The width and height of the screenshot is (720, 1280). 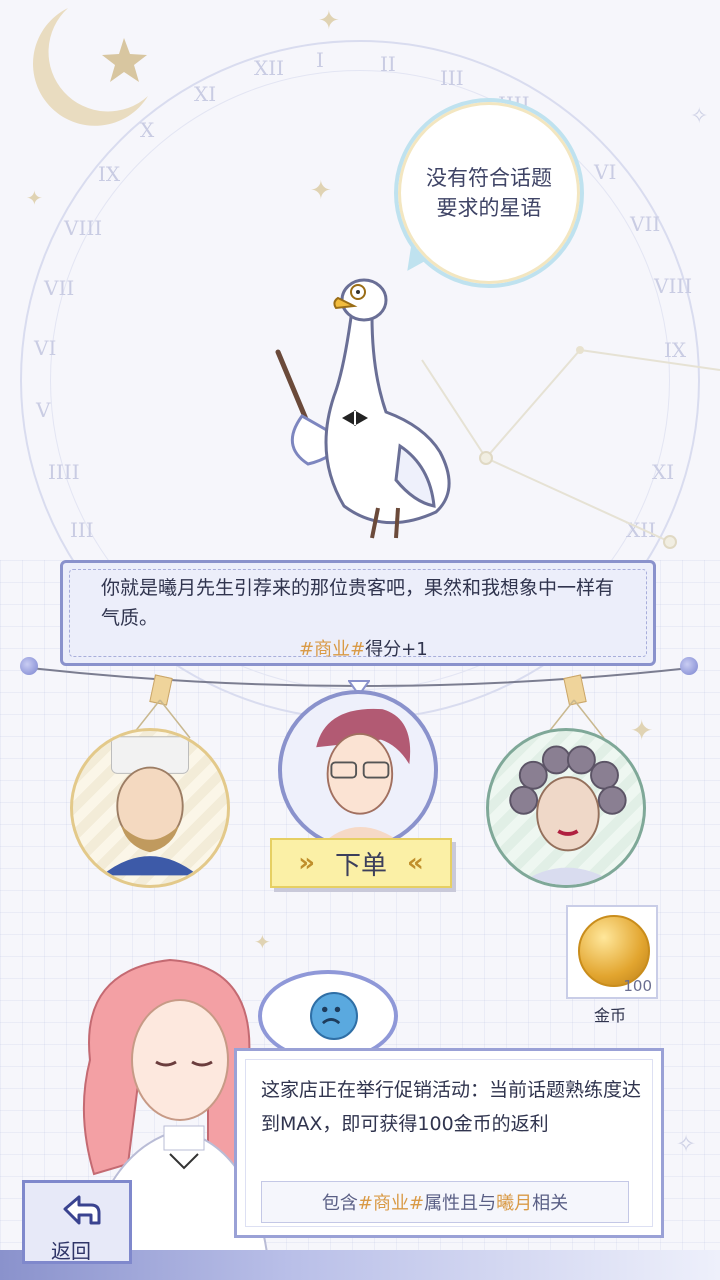 What do you see at coordinates (363, 408) in the screenshot?
I see `goose-mascot` at bounding box center [363, 408].